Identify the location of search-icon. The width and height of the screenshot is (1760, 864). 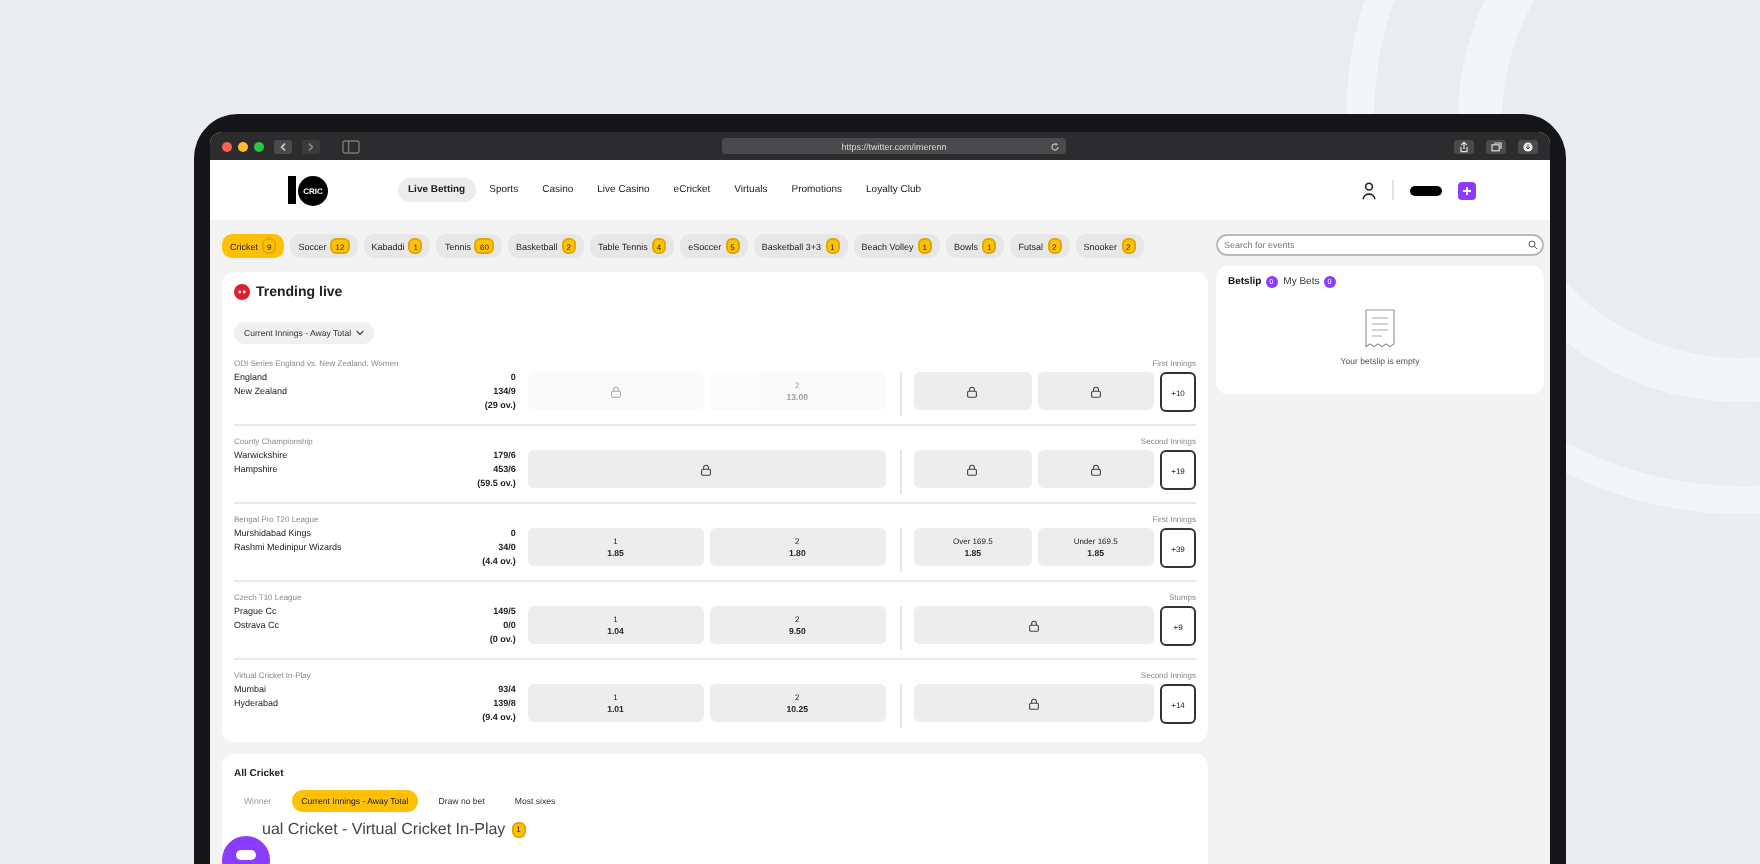
(1533, 245).